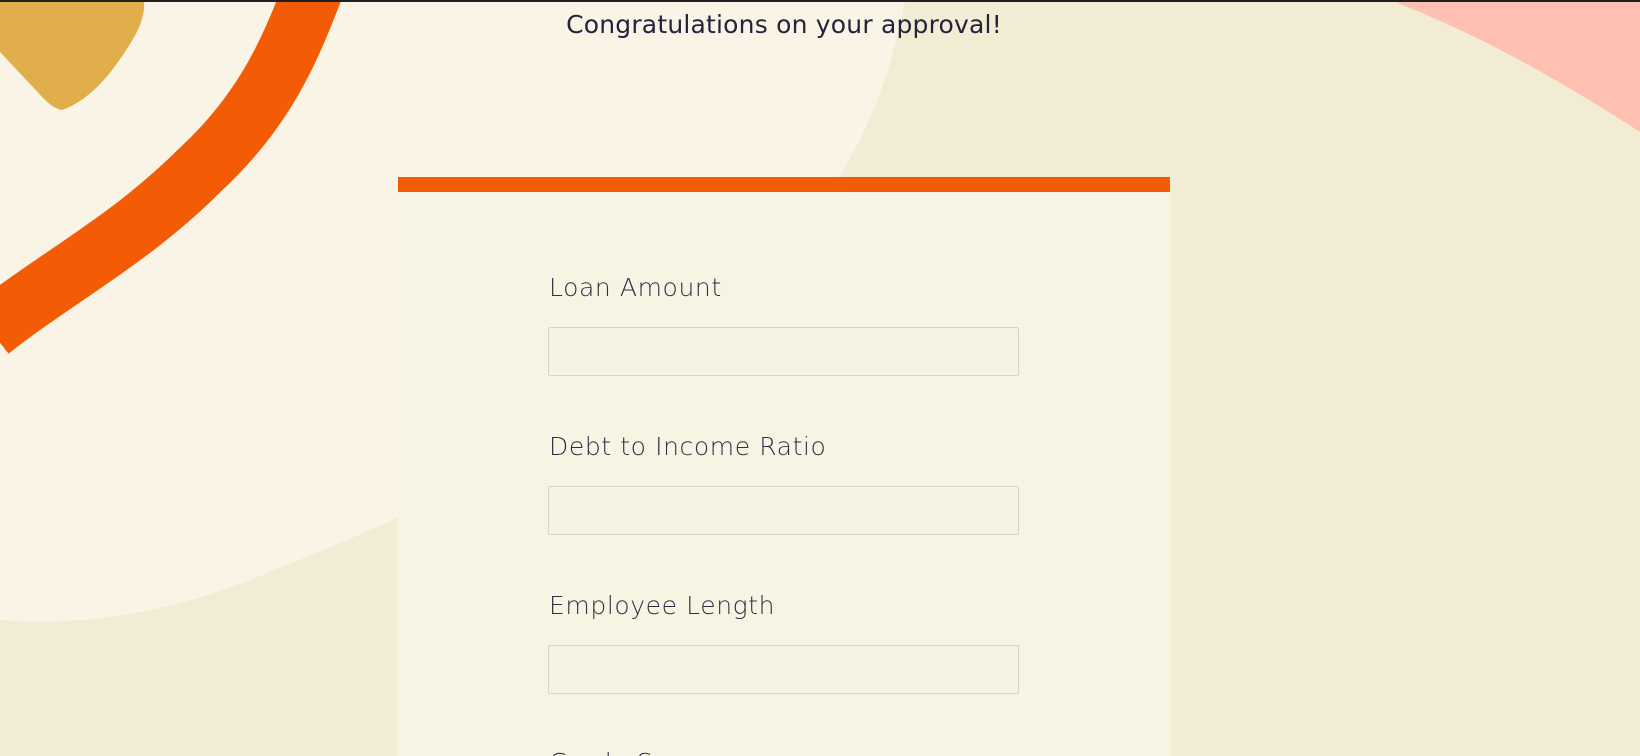  Describe the element at coordinates (784, 184) in the screenshot. I see `card-accent-bar` at that location.